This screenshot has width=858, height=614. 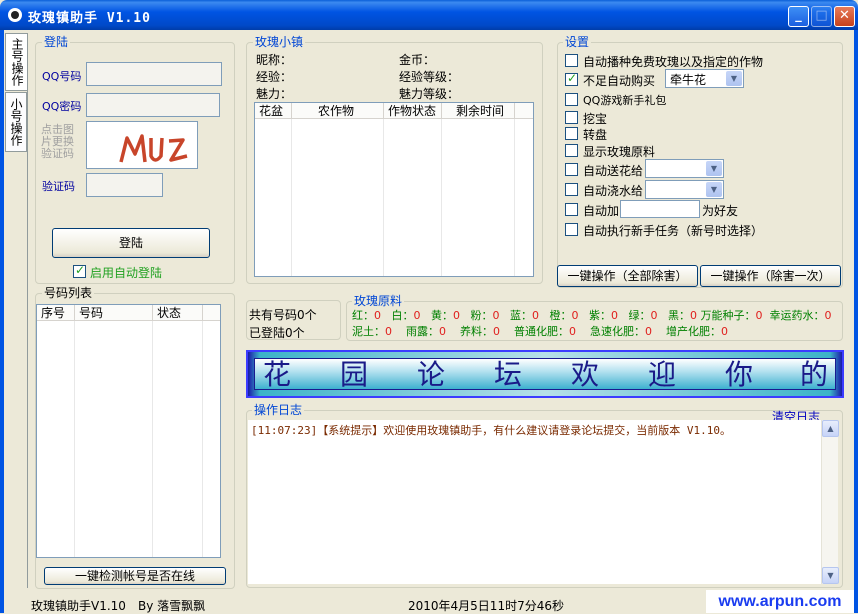 I want to click on material-speed-fertilizer-name: 急速化肥：, so click(x=617, y=331).